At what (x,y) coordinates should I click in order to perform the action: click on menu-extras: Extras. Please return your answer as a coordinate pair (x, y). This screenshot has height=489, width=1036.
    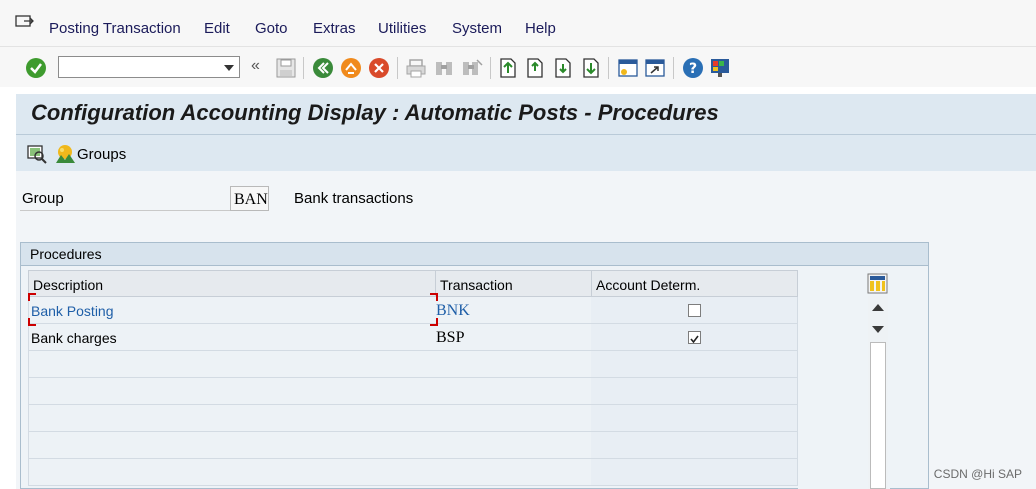
    Looking at the image, I should click on (334, 28).